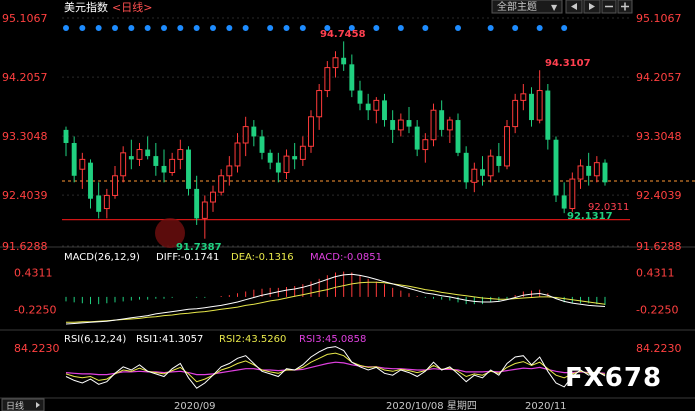 The image size is (695, 411). What do you see at coordinates (262, 257) in the screenshot?
I see `macd-dea-legend: DEA:-0.1316` at bounding box center [262, 257].